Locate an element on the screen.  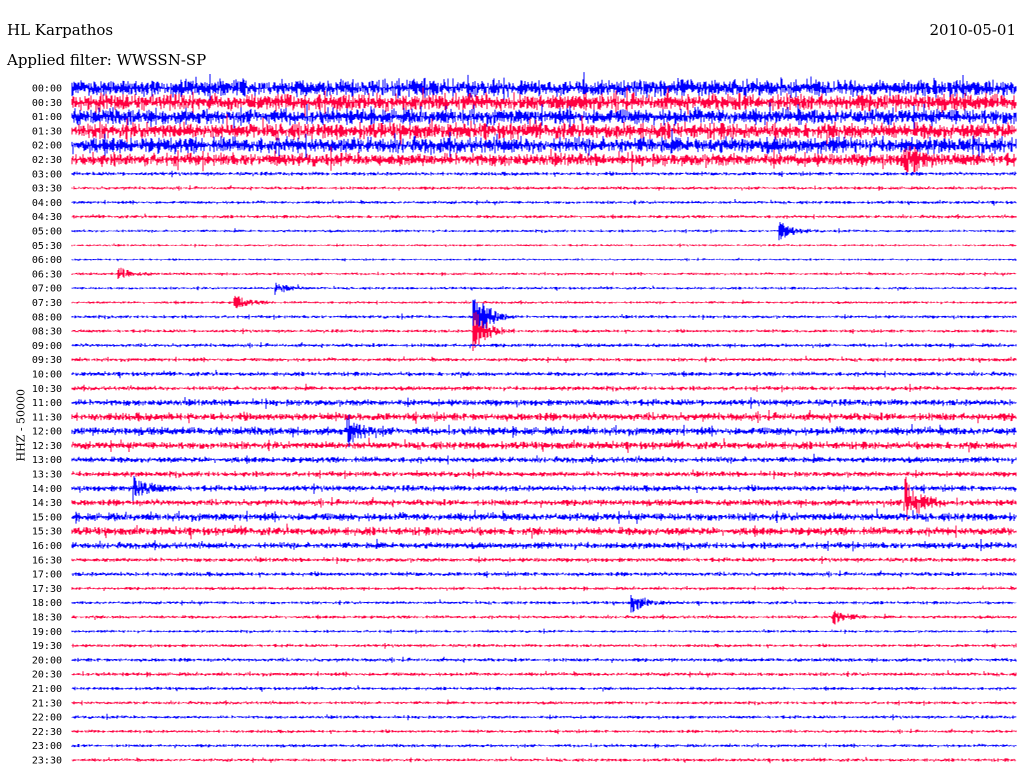
row-time-label: 16:30 is located at coordinates (47, 560).